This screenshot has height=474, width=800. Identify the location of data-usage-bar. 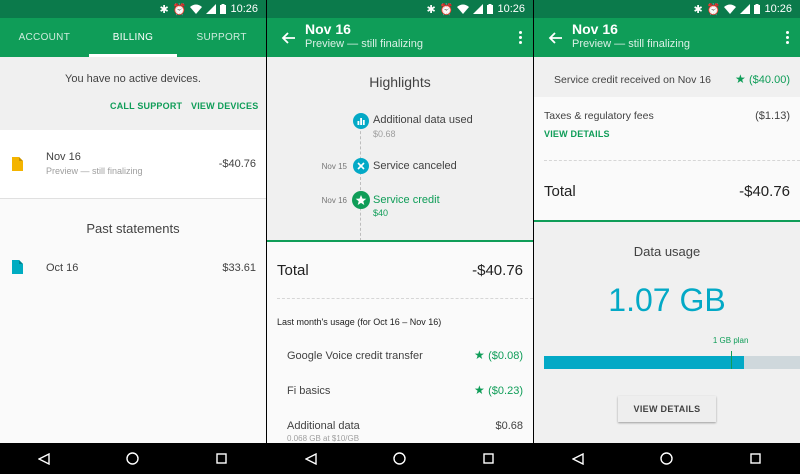
(672, 360).